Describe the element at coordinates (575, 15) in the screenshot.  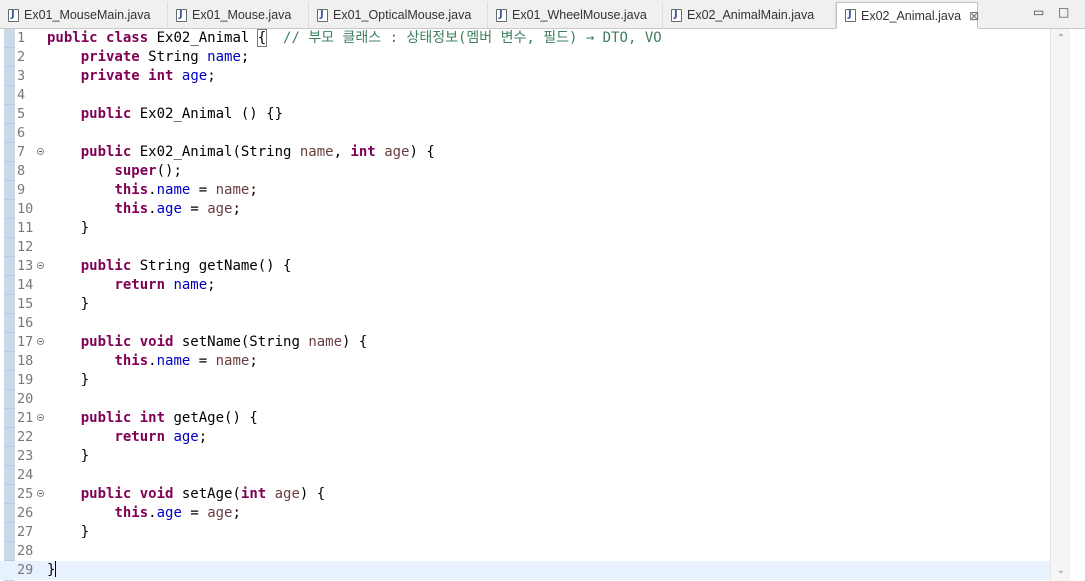
I see `tab-ex01-wheelmouse-java: Ex01_WheelMouse.java` at that location.